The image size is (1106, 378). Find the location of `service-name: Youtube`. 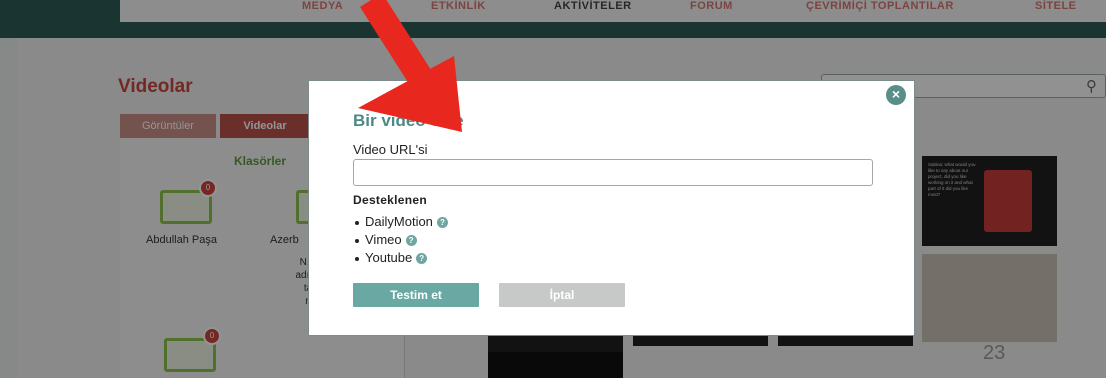

service-name: Youtube is located at coordinates (389, 257).